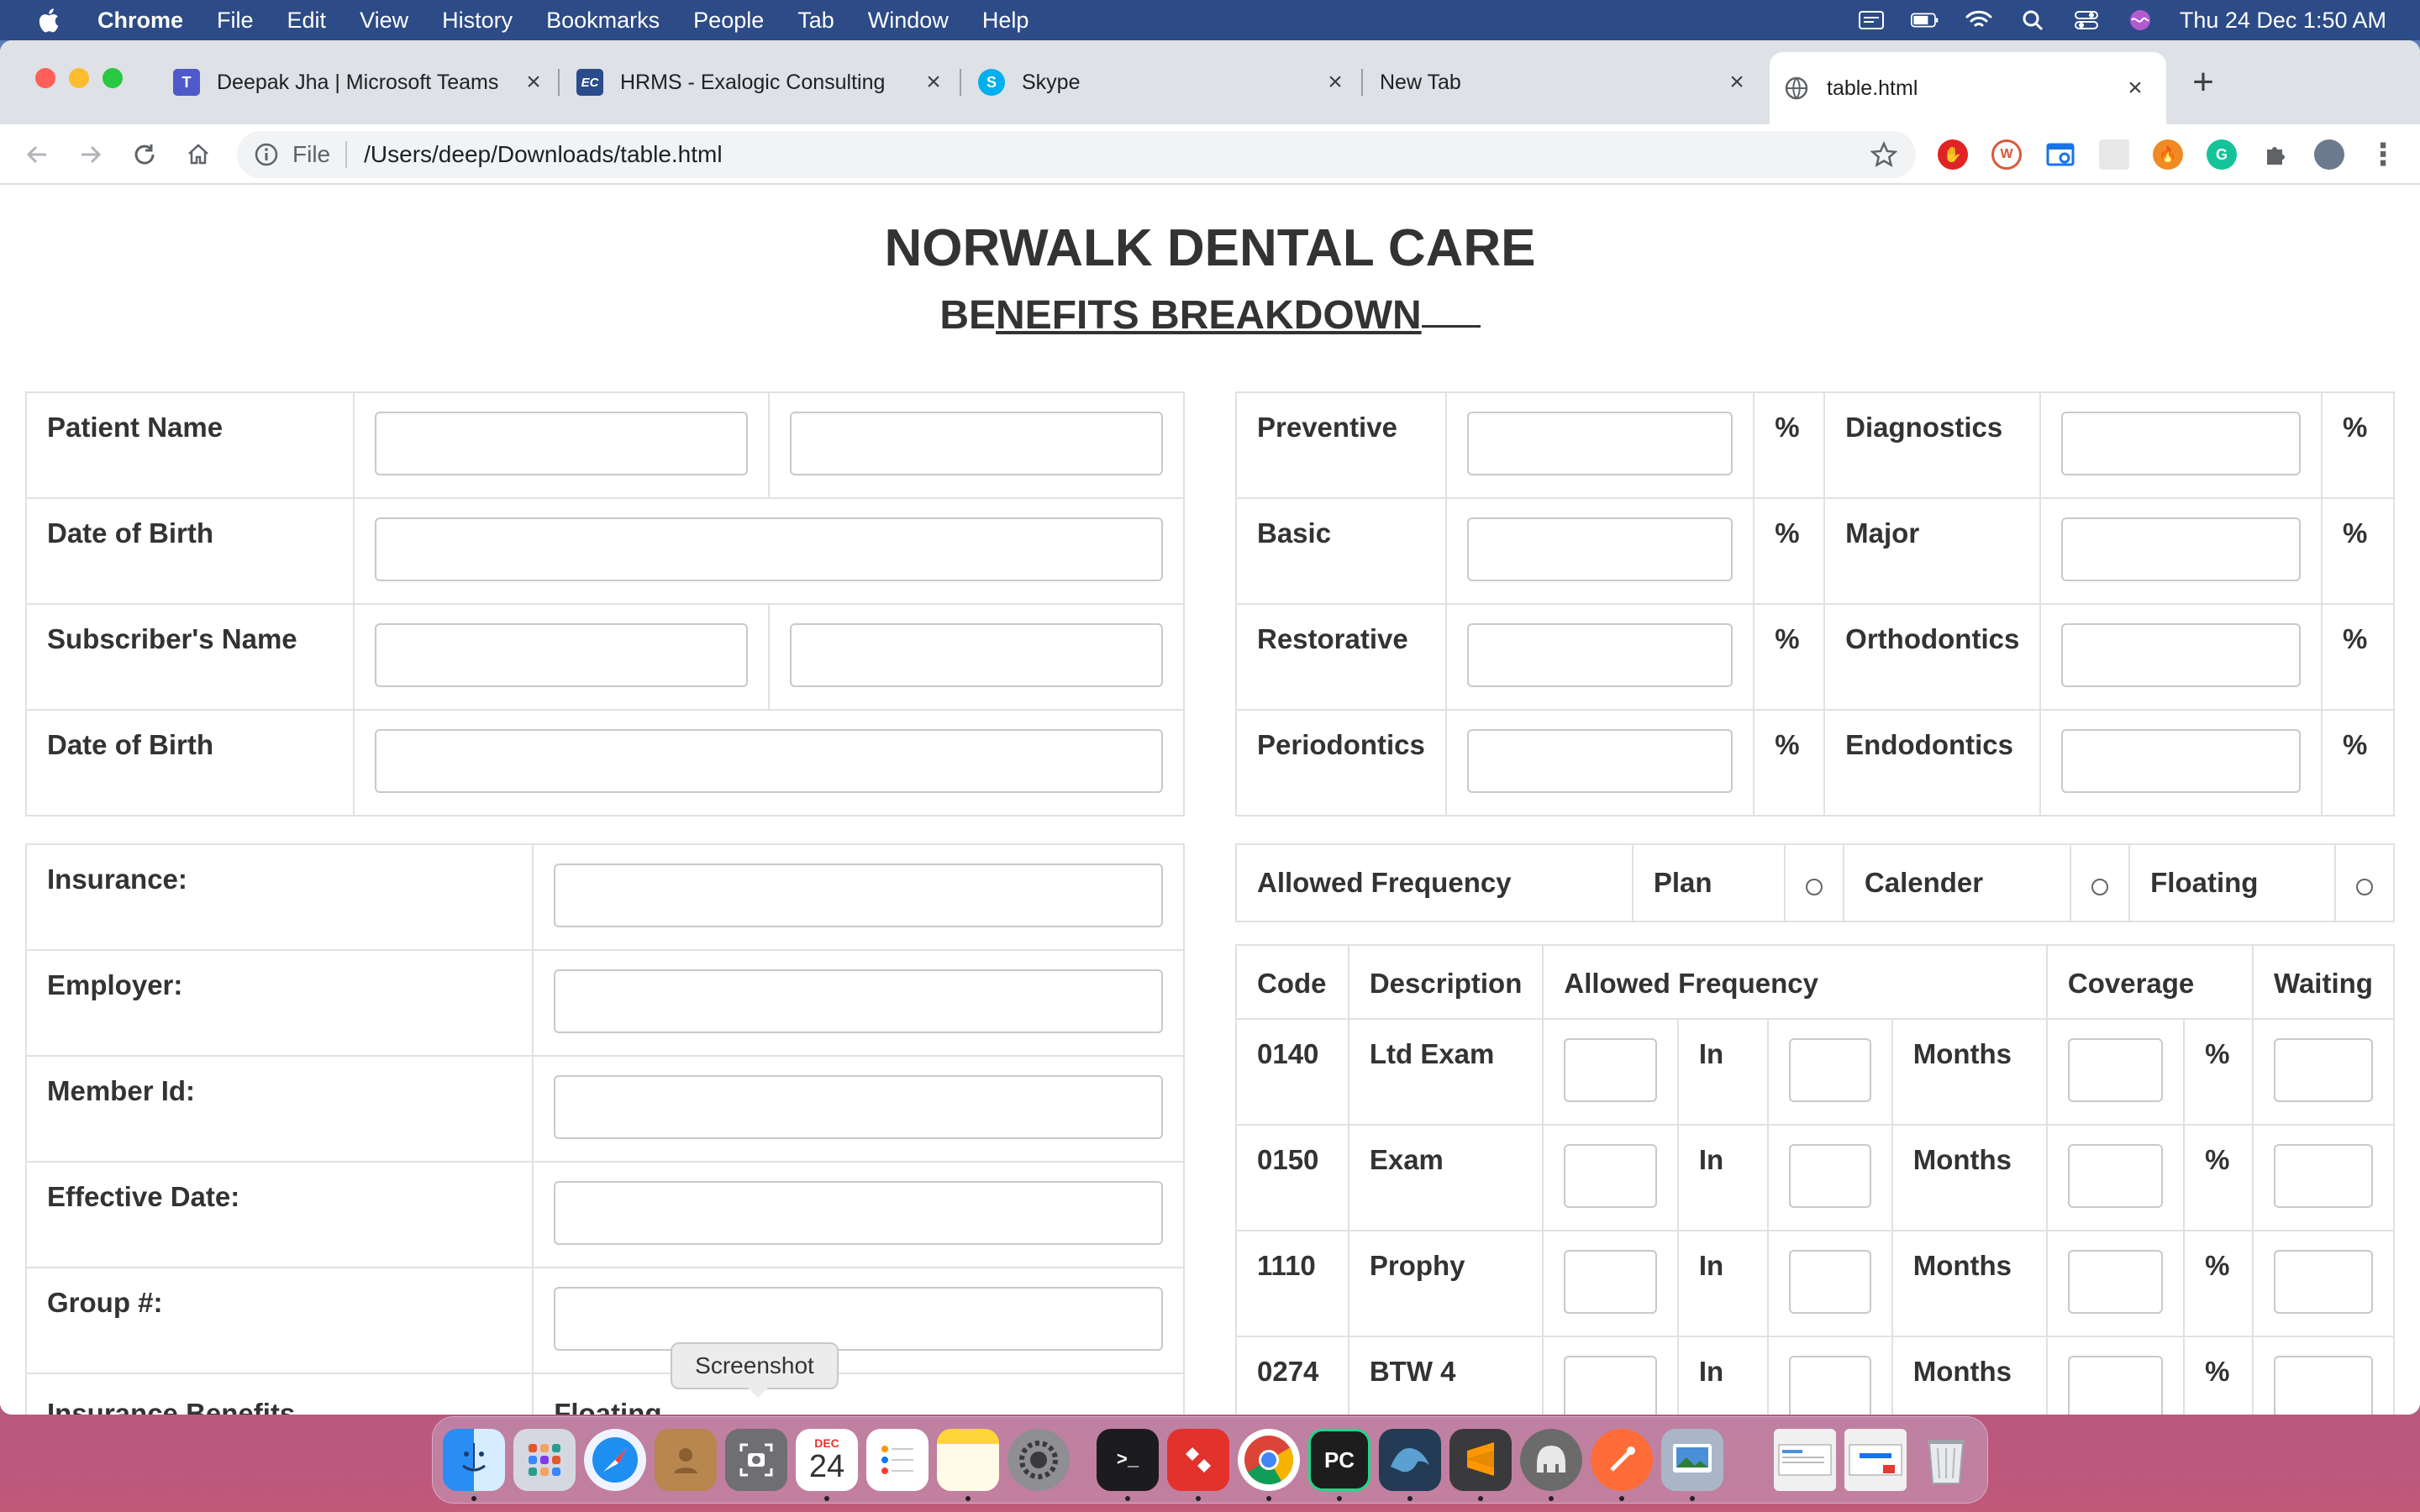 The width and height of the screenshot is (2420, 1512). Describe the element at coordinates (2140, 20) in the screenshot. I see `siri-icon` at that location.